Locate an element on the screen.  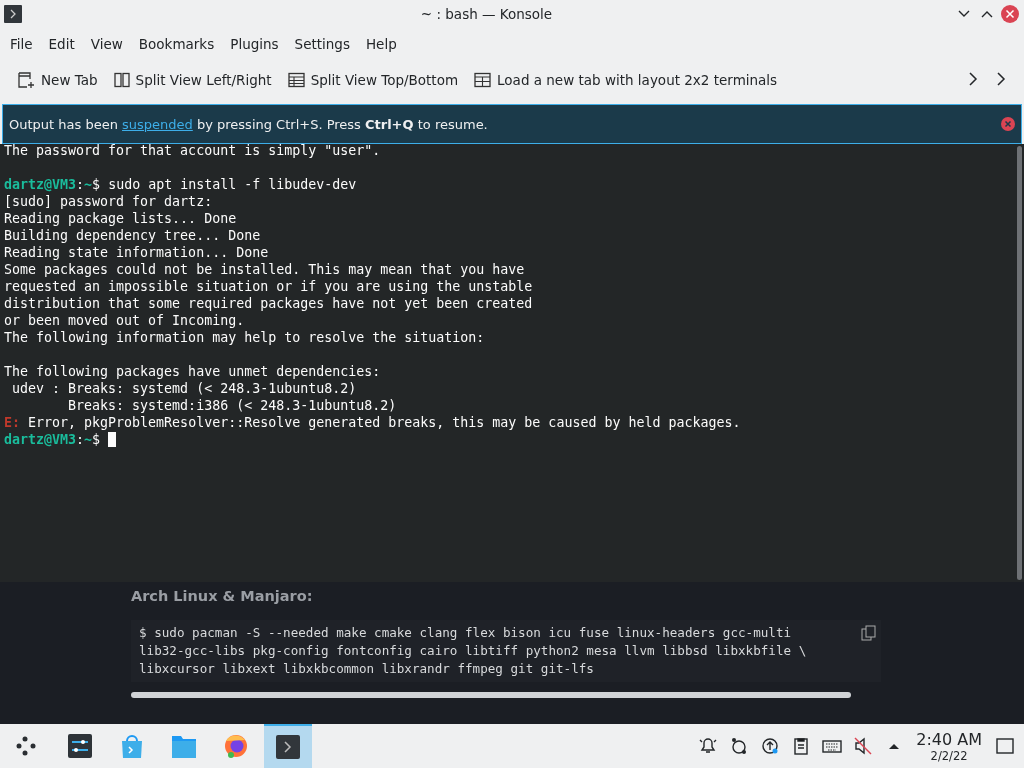
code-line: $ sudo pacman -S --needed make cmake clang flex bison icu fuse linux-headers gcc-multi is located at coordinates (465, 633).